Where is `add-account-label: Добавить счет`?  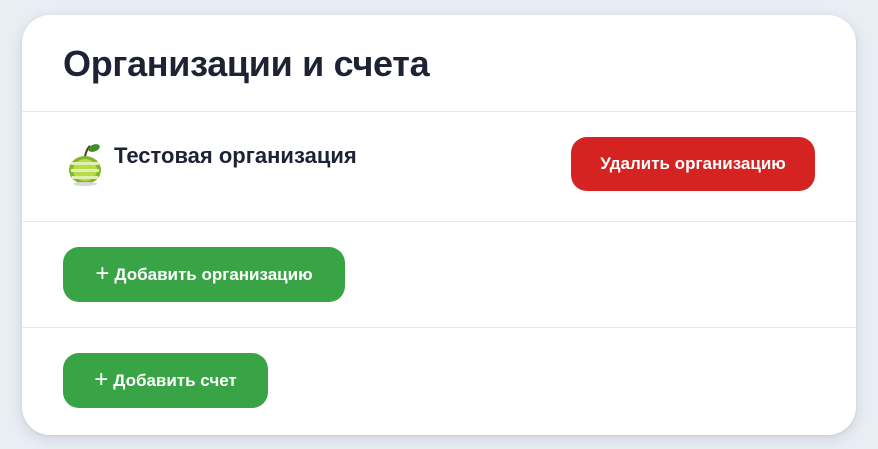
add-account-label: Добавить счет is located at coordinates (175, 380).